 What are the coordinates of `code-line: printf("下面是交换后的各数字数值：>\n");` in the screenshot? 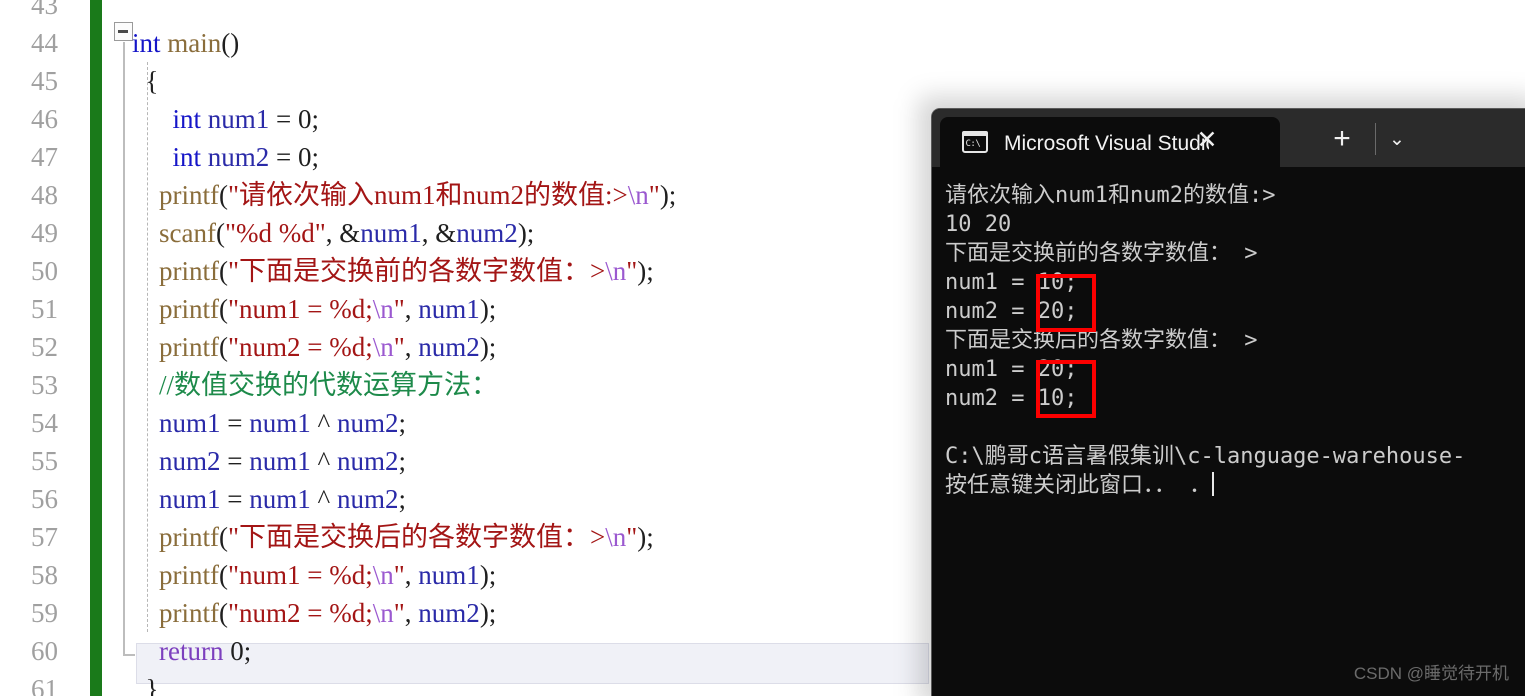 It's located at (393, 537).